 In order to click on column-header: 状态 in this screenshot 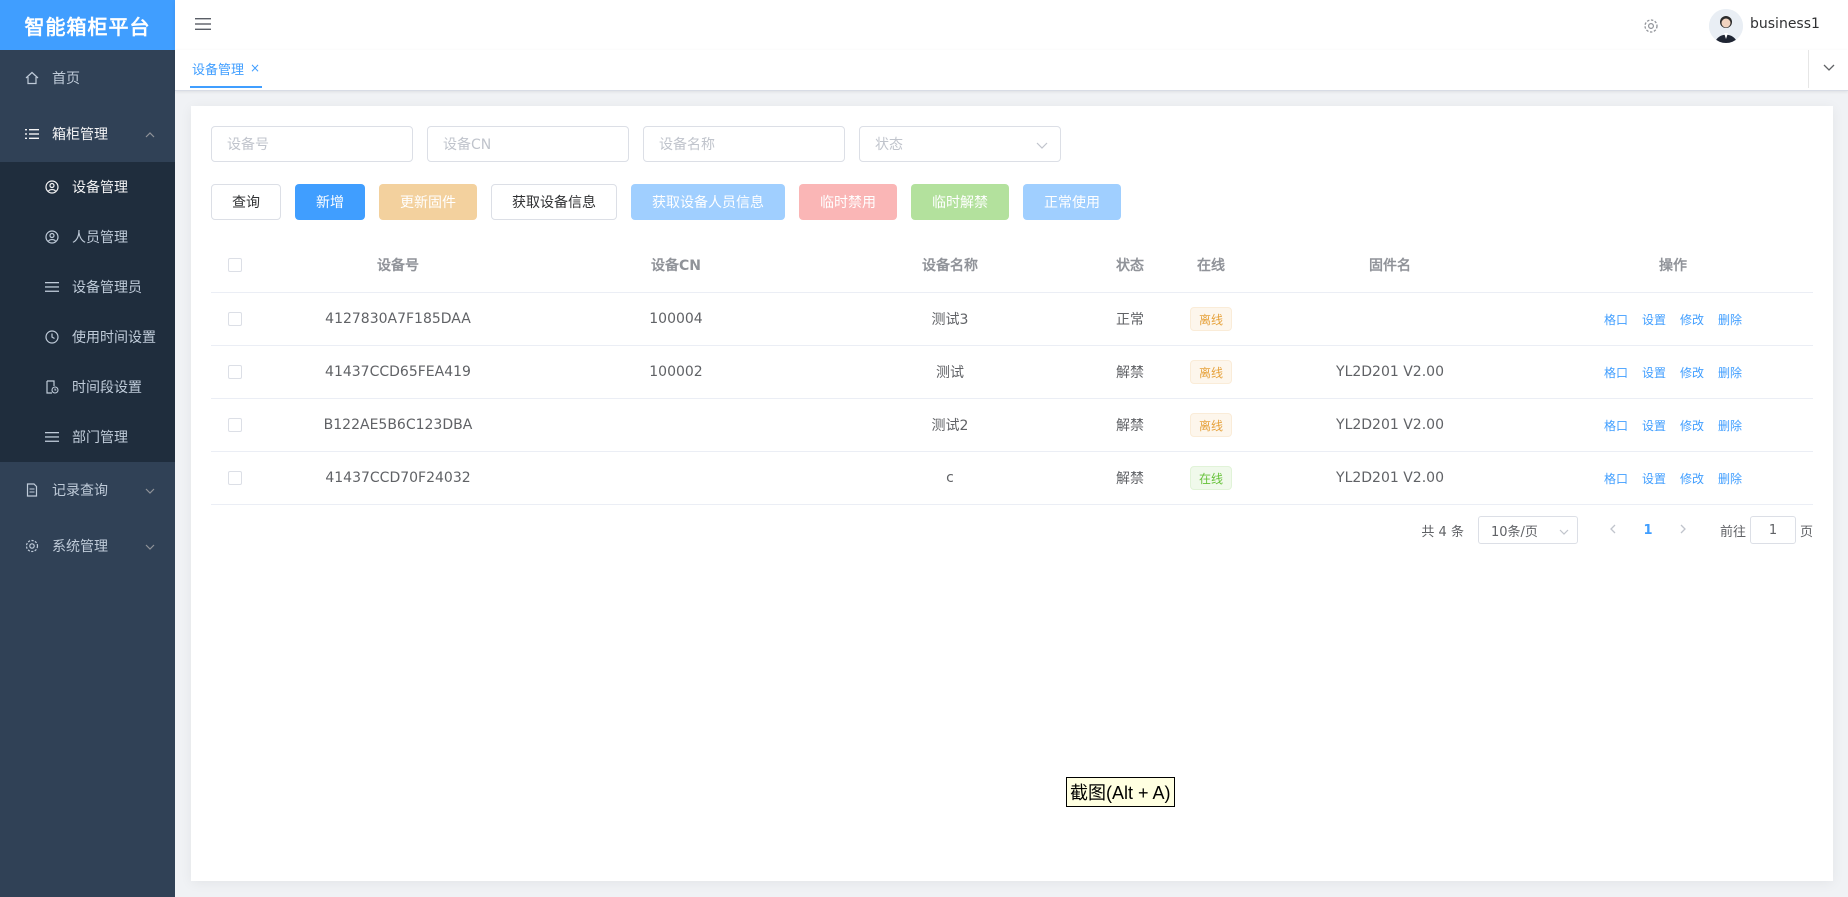, I will do `click(1130, 266)`.